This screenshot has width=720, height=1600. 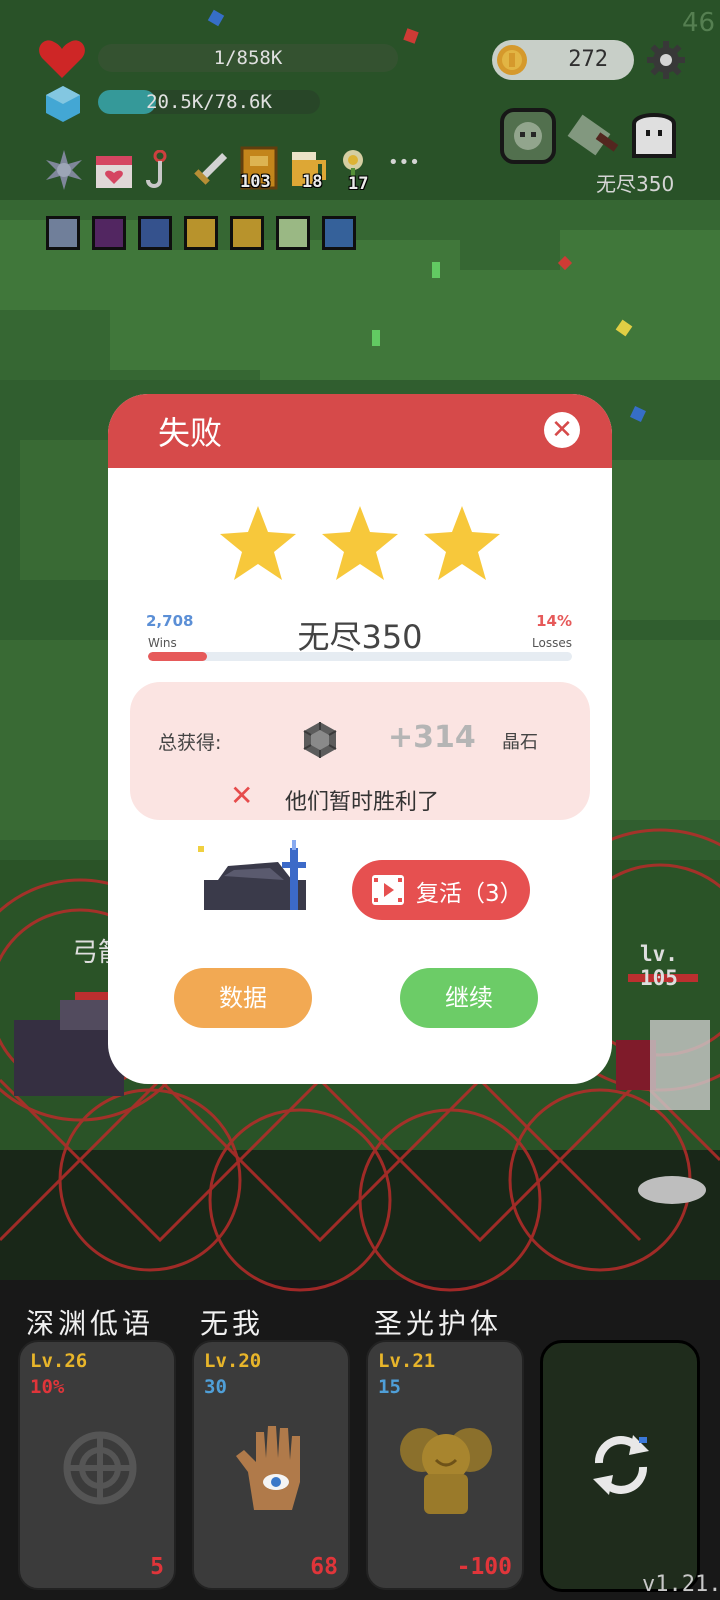 I want to click on fail-message: 他们暂时胜利了, so click(x=362, y=802).